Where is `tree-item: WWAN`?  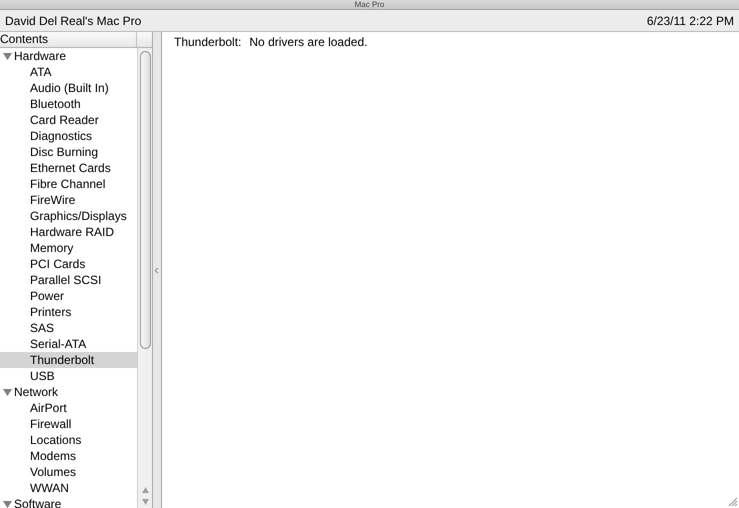 tree-item: WWAN is located at coordinates (68, 488).